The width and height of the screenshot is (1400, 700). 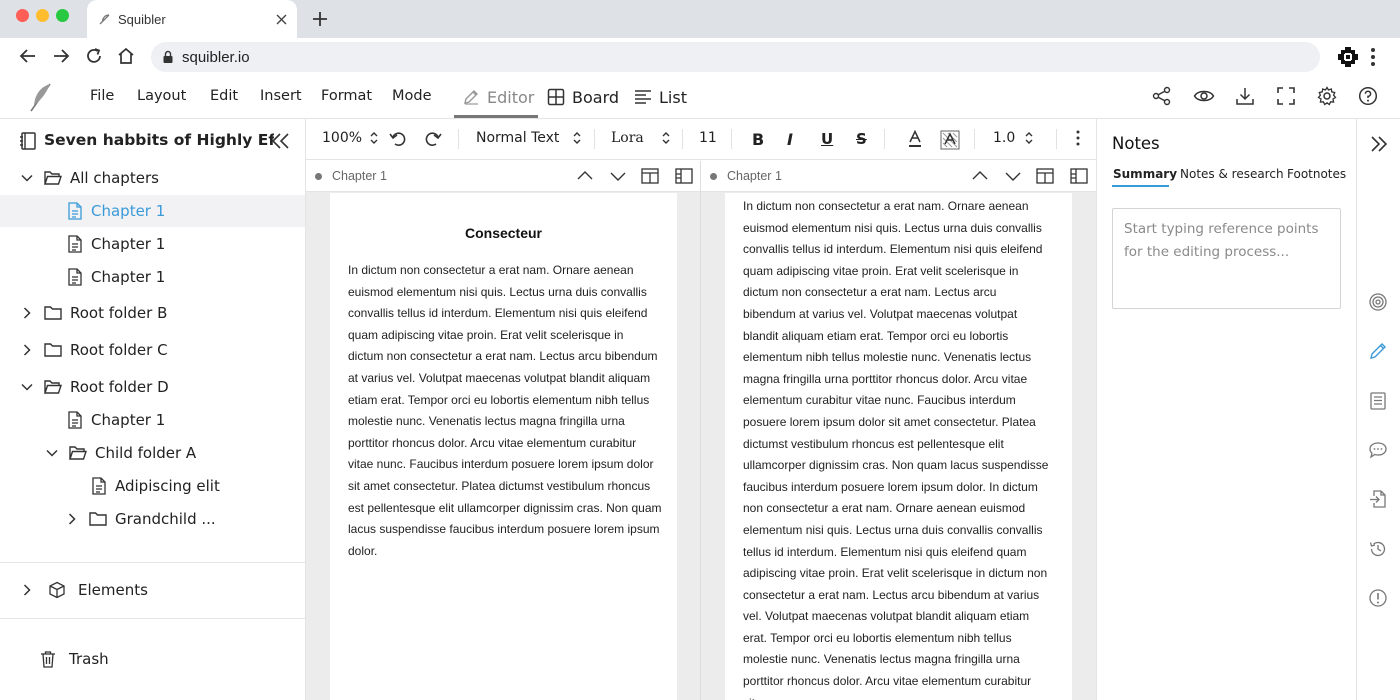 I want to click on tree-item-chapter-1-selected: Chapter 1, so click(x=152, y=211).